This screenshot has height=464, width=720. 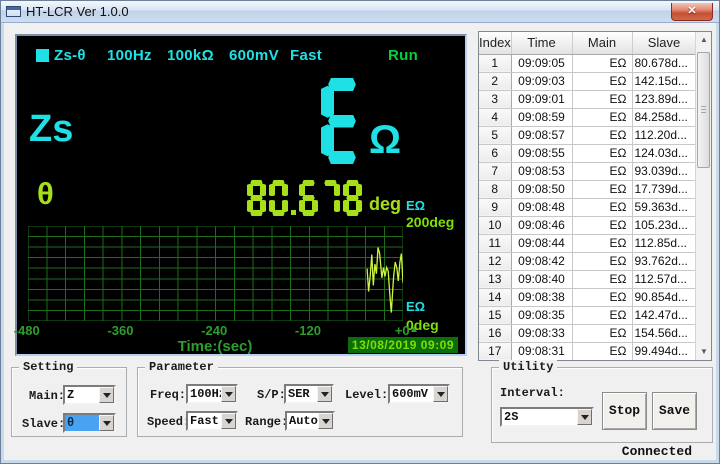 I want to click on sub-parameter-label: θ, so click(x=45, y=193).